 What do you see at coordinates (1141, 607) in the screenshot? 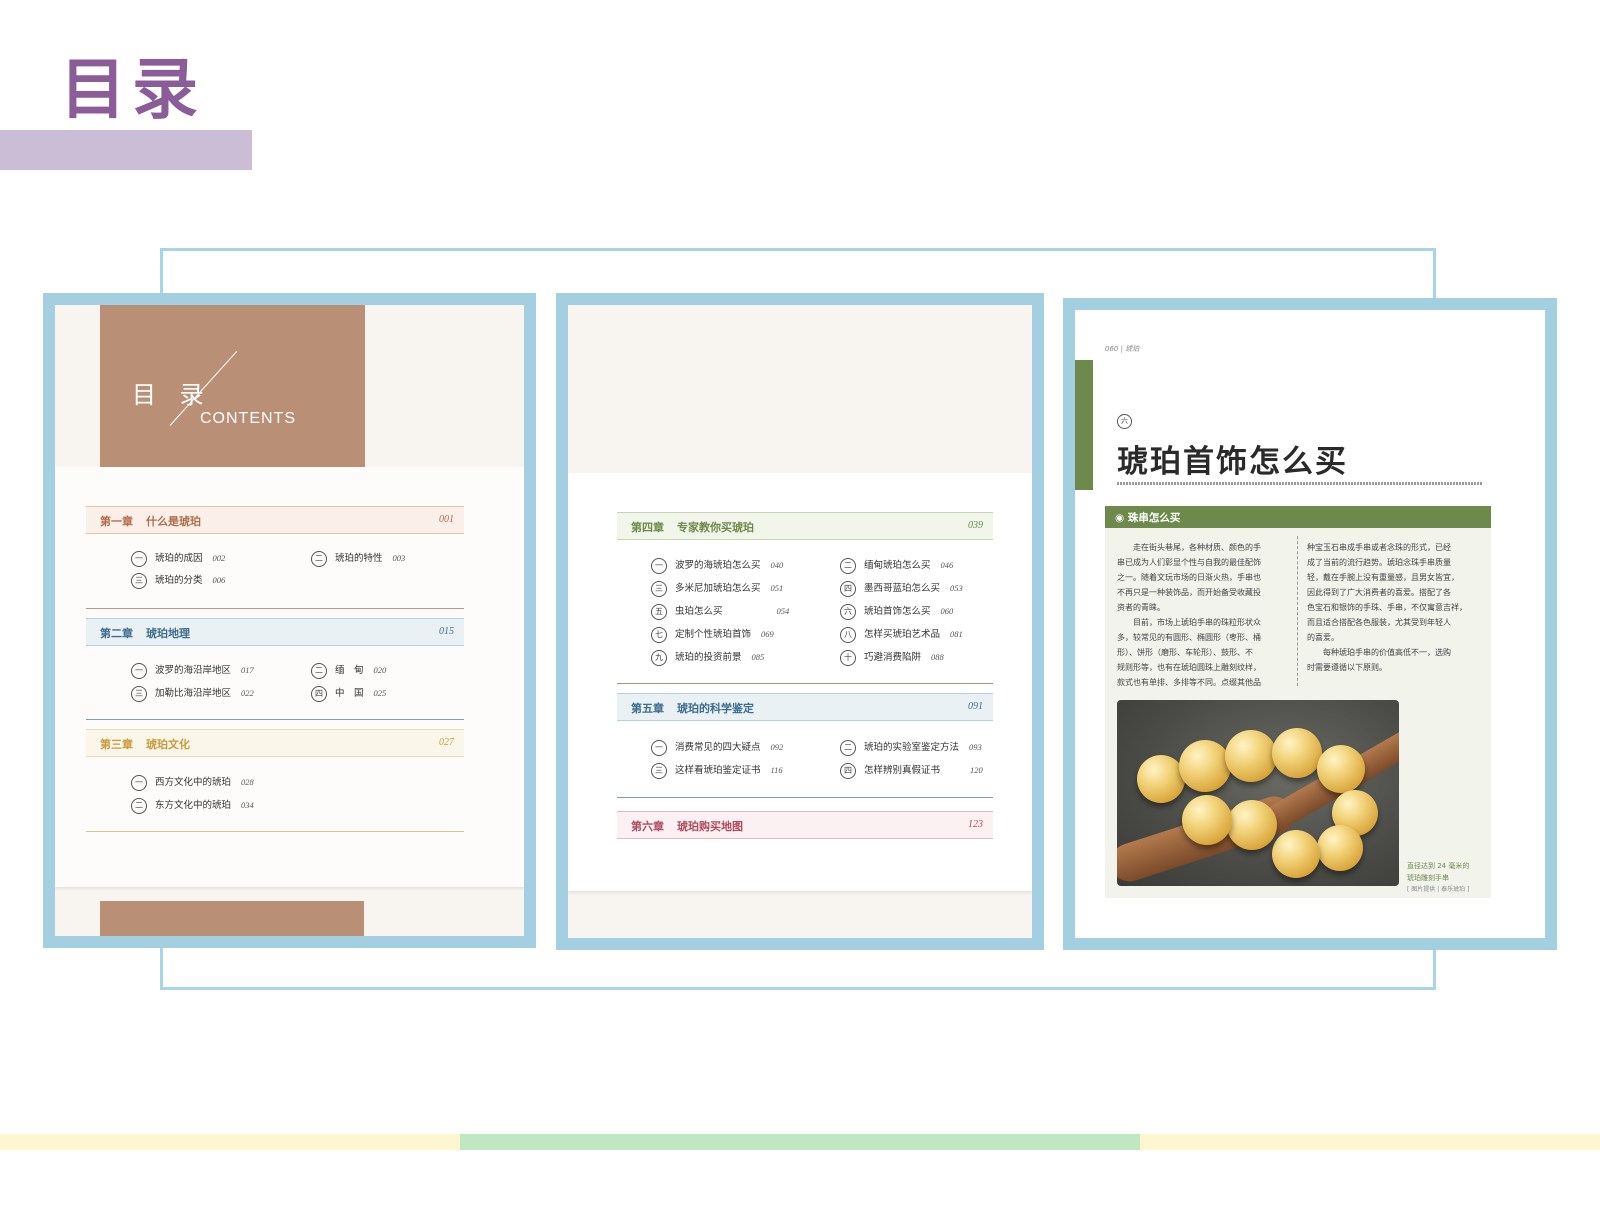
I see `text-line: 资者的青睐。` at bounding box center [1141, 607].